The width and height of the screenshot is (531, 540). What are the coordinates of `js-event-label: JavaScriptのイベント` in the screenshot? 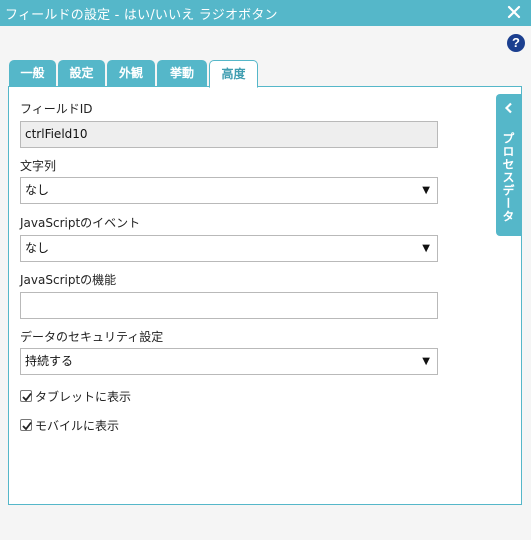 It's located at (80, 223).